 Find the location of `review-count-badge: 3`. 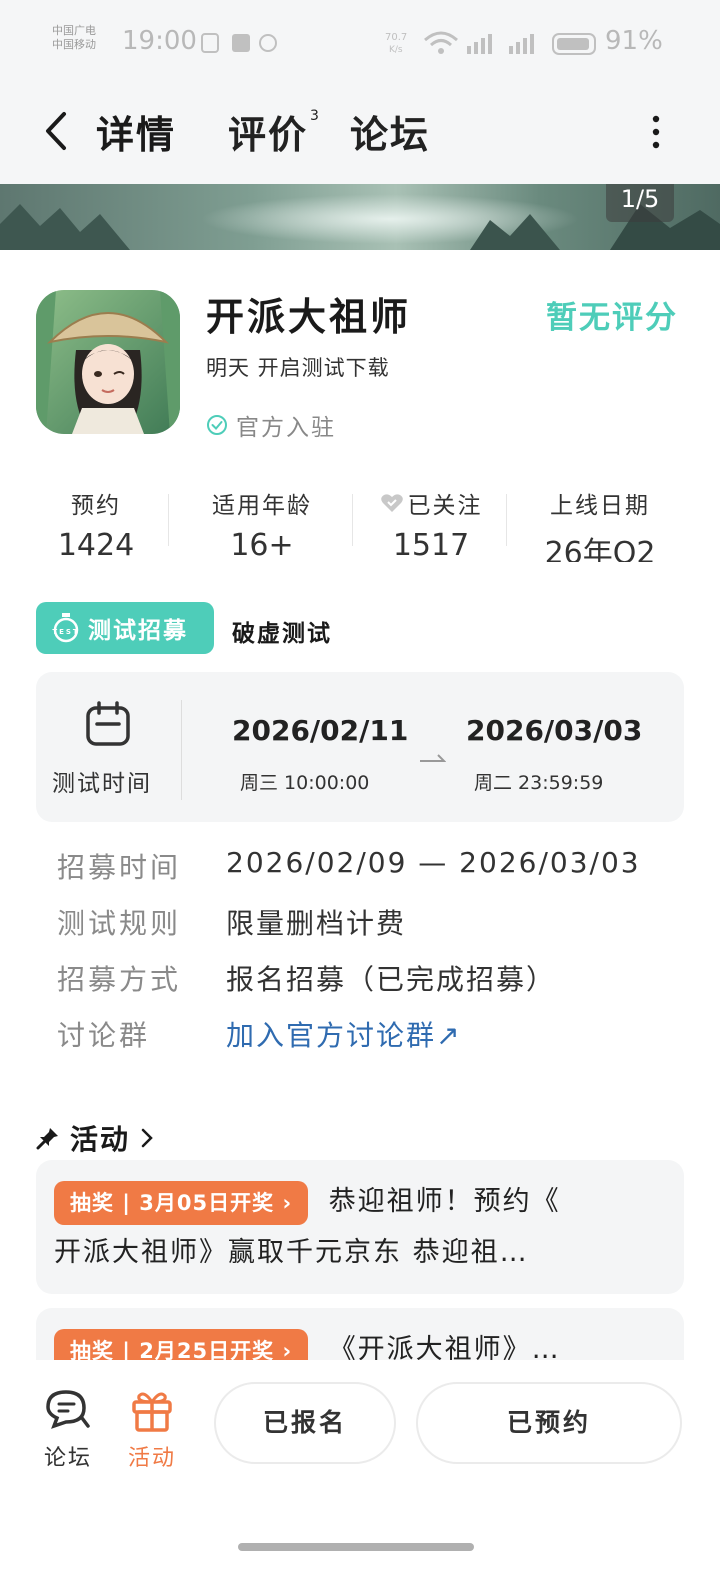

review-count-badge: 3 is located at coordinates (315, 116).